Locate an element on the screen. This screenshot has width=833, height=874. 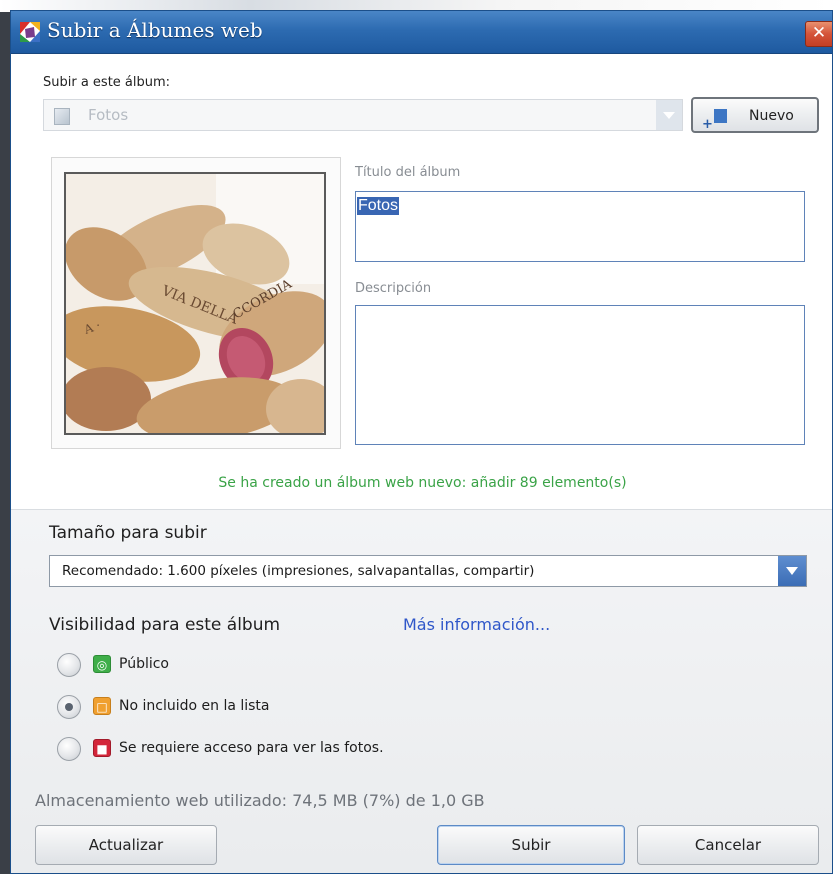
visibility-option-private: Se requiere acceso para ver las fotos. is located at coordinates (251, 748).